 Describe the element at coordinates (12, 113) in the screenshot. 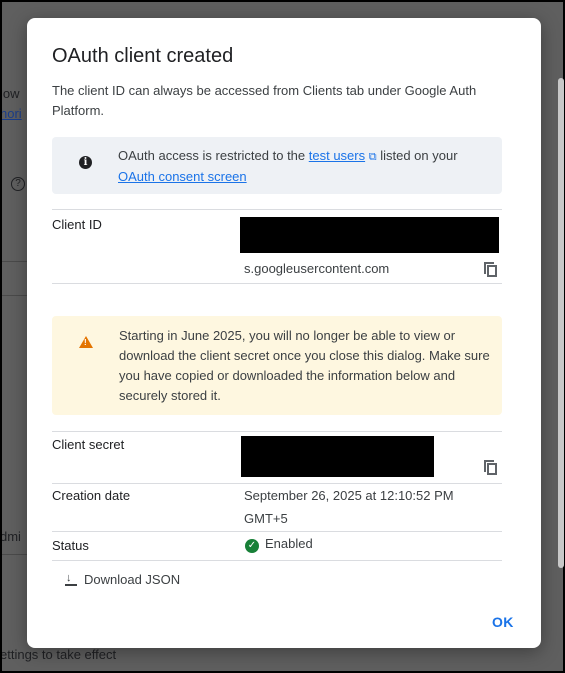

I see `bg-link-fragment: hori` at that location.